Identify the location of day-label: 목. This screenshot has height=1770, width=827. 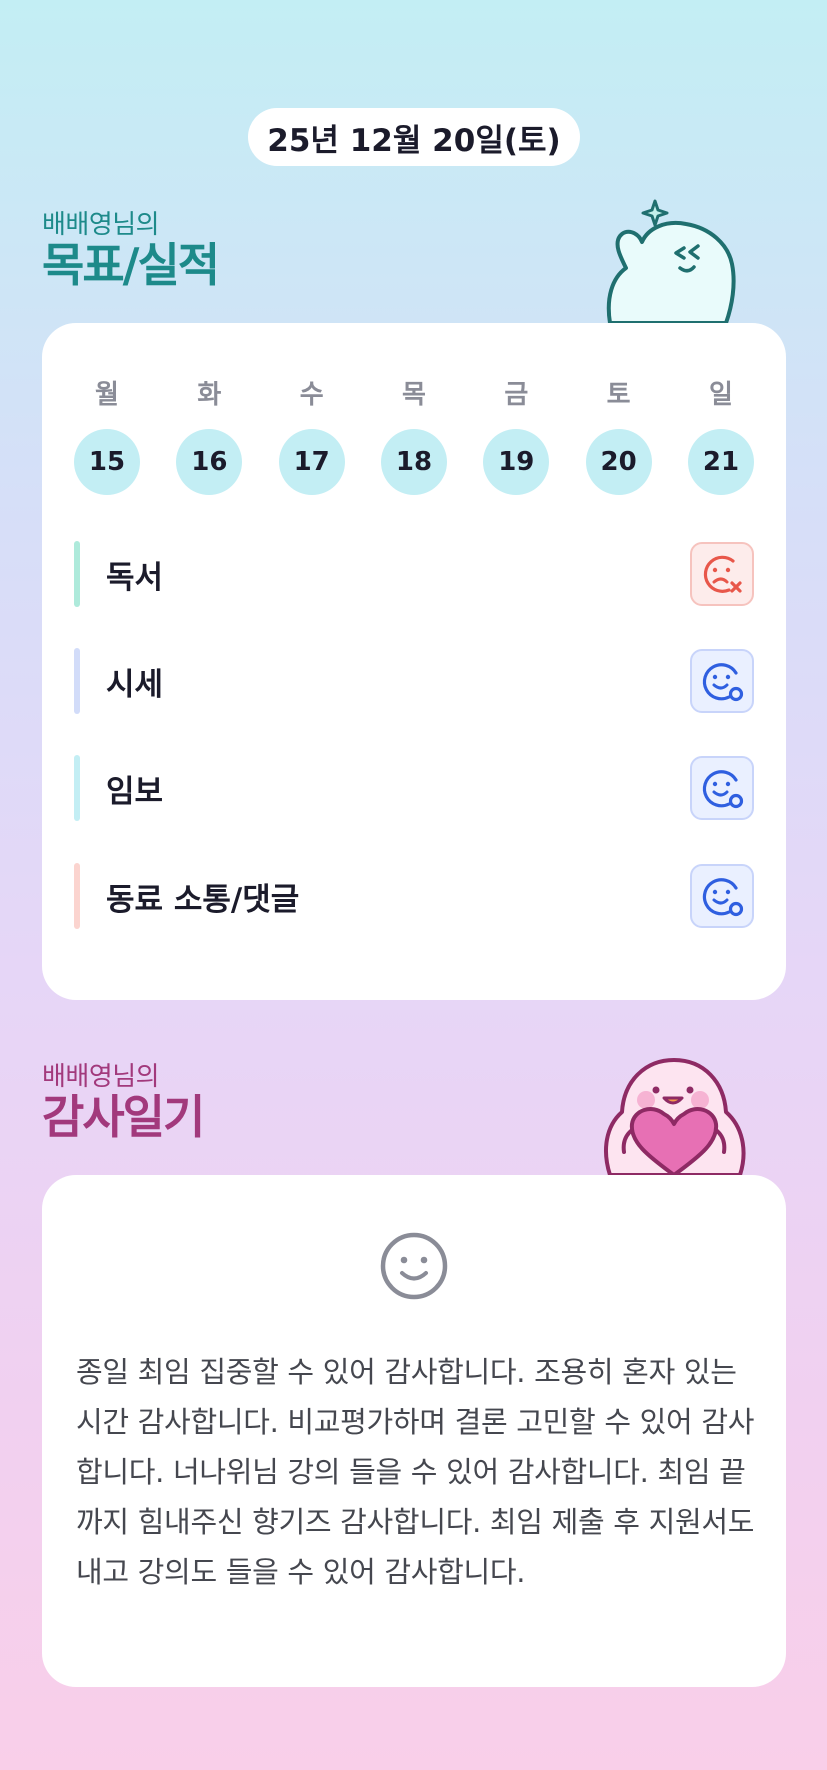
(414, 395).